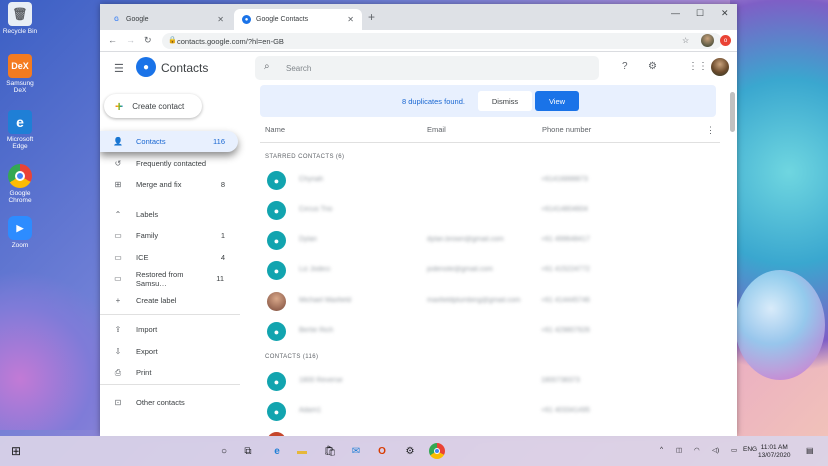 This screenshot has height=466, width=828. What do you see at coordinates (169, 402) in the screenshot?
I see `sidebar-item-other-contacts: ⊡ Other contacts` at bounding box center [169, 402].